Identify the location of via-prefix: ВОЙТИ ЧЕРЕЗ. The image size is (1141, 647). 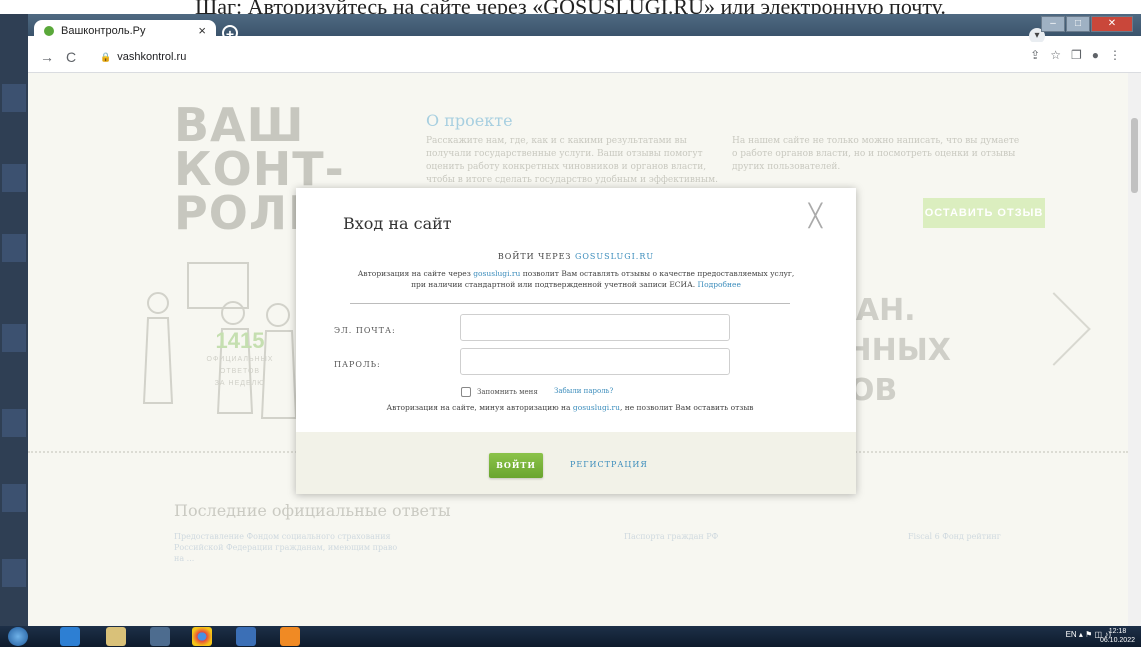
(534, 256).